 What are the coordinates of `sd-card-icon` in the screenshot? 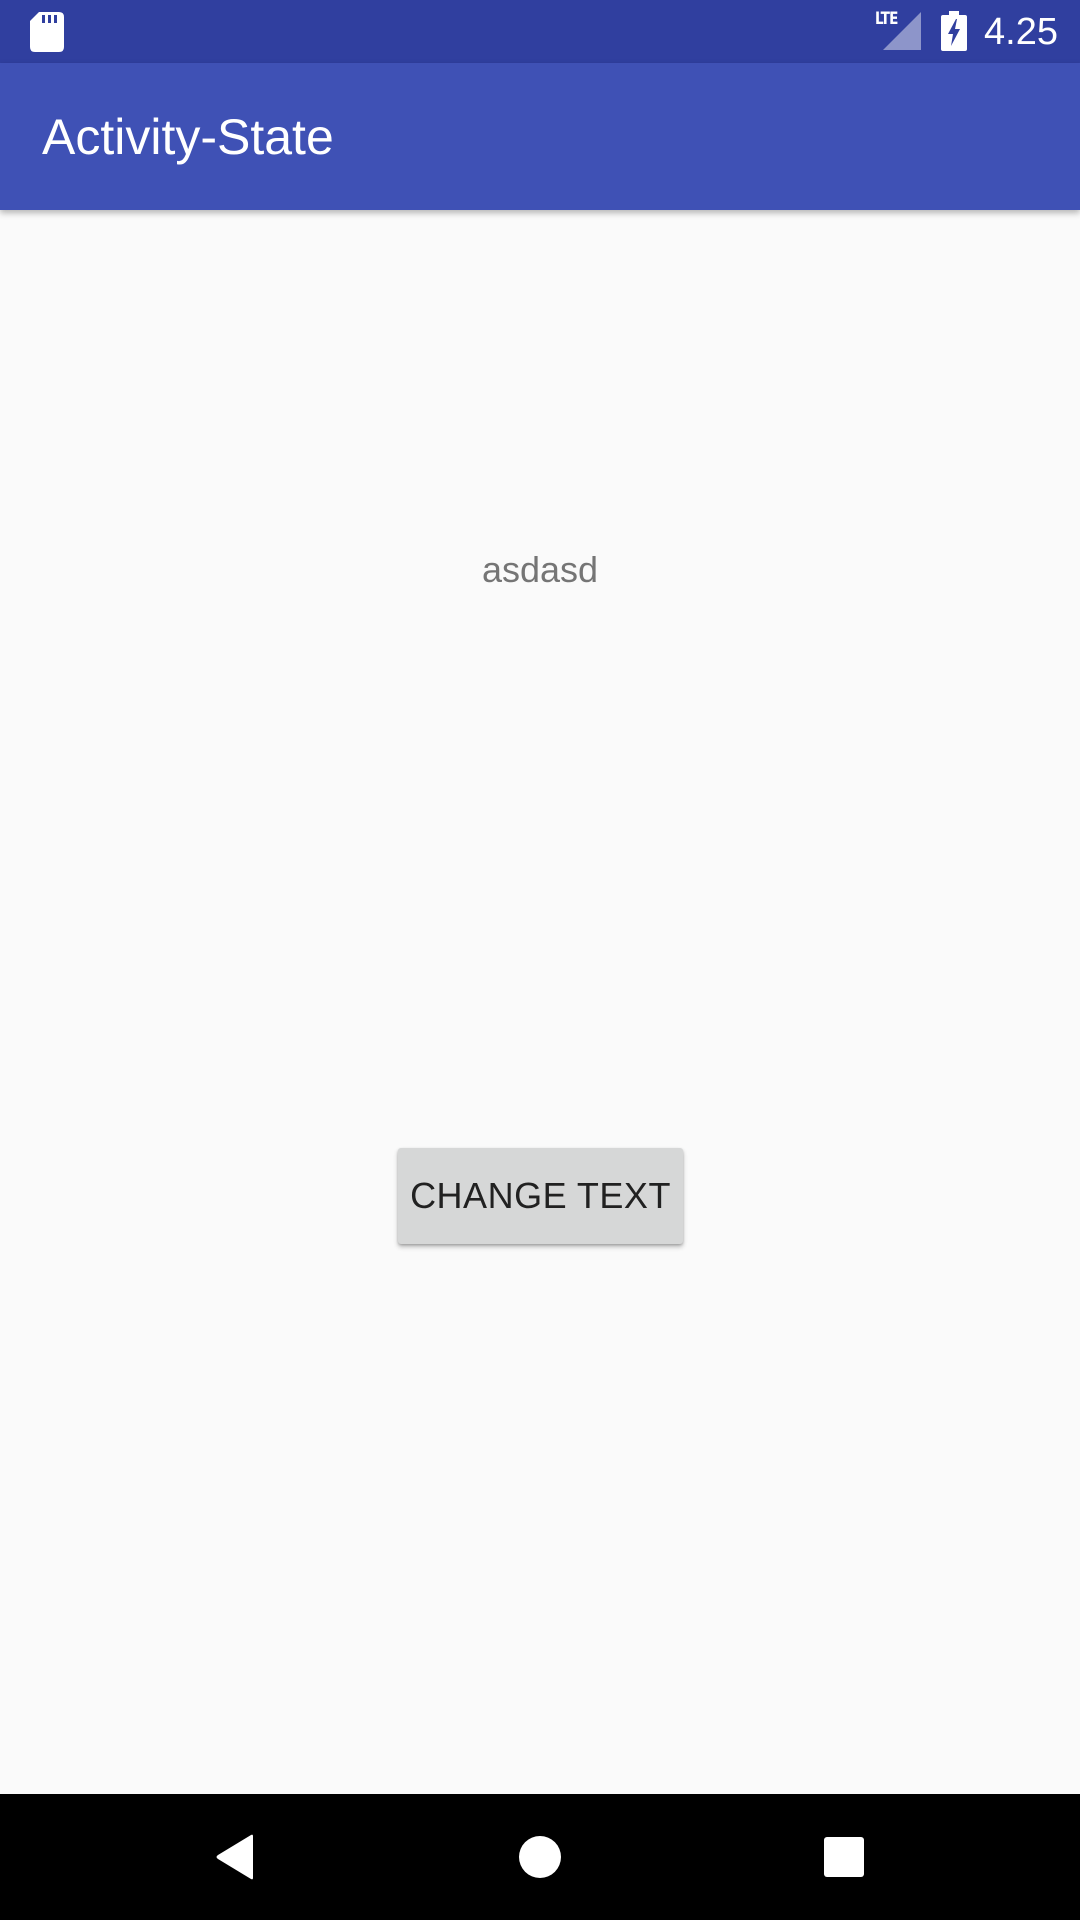 It's located at (47, 32).